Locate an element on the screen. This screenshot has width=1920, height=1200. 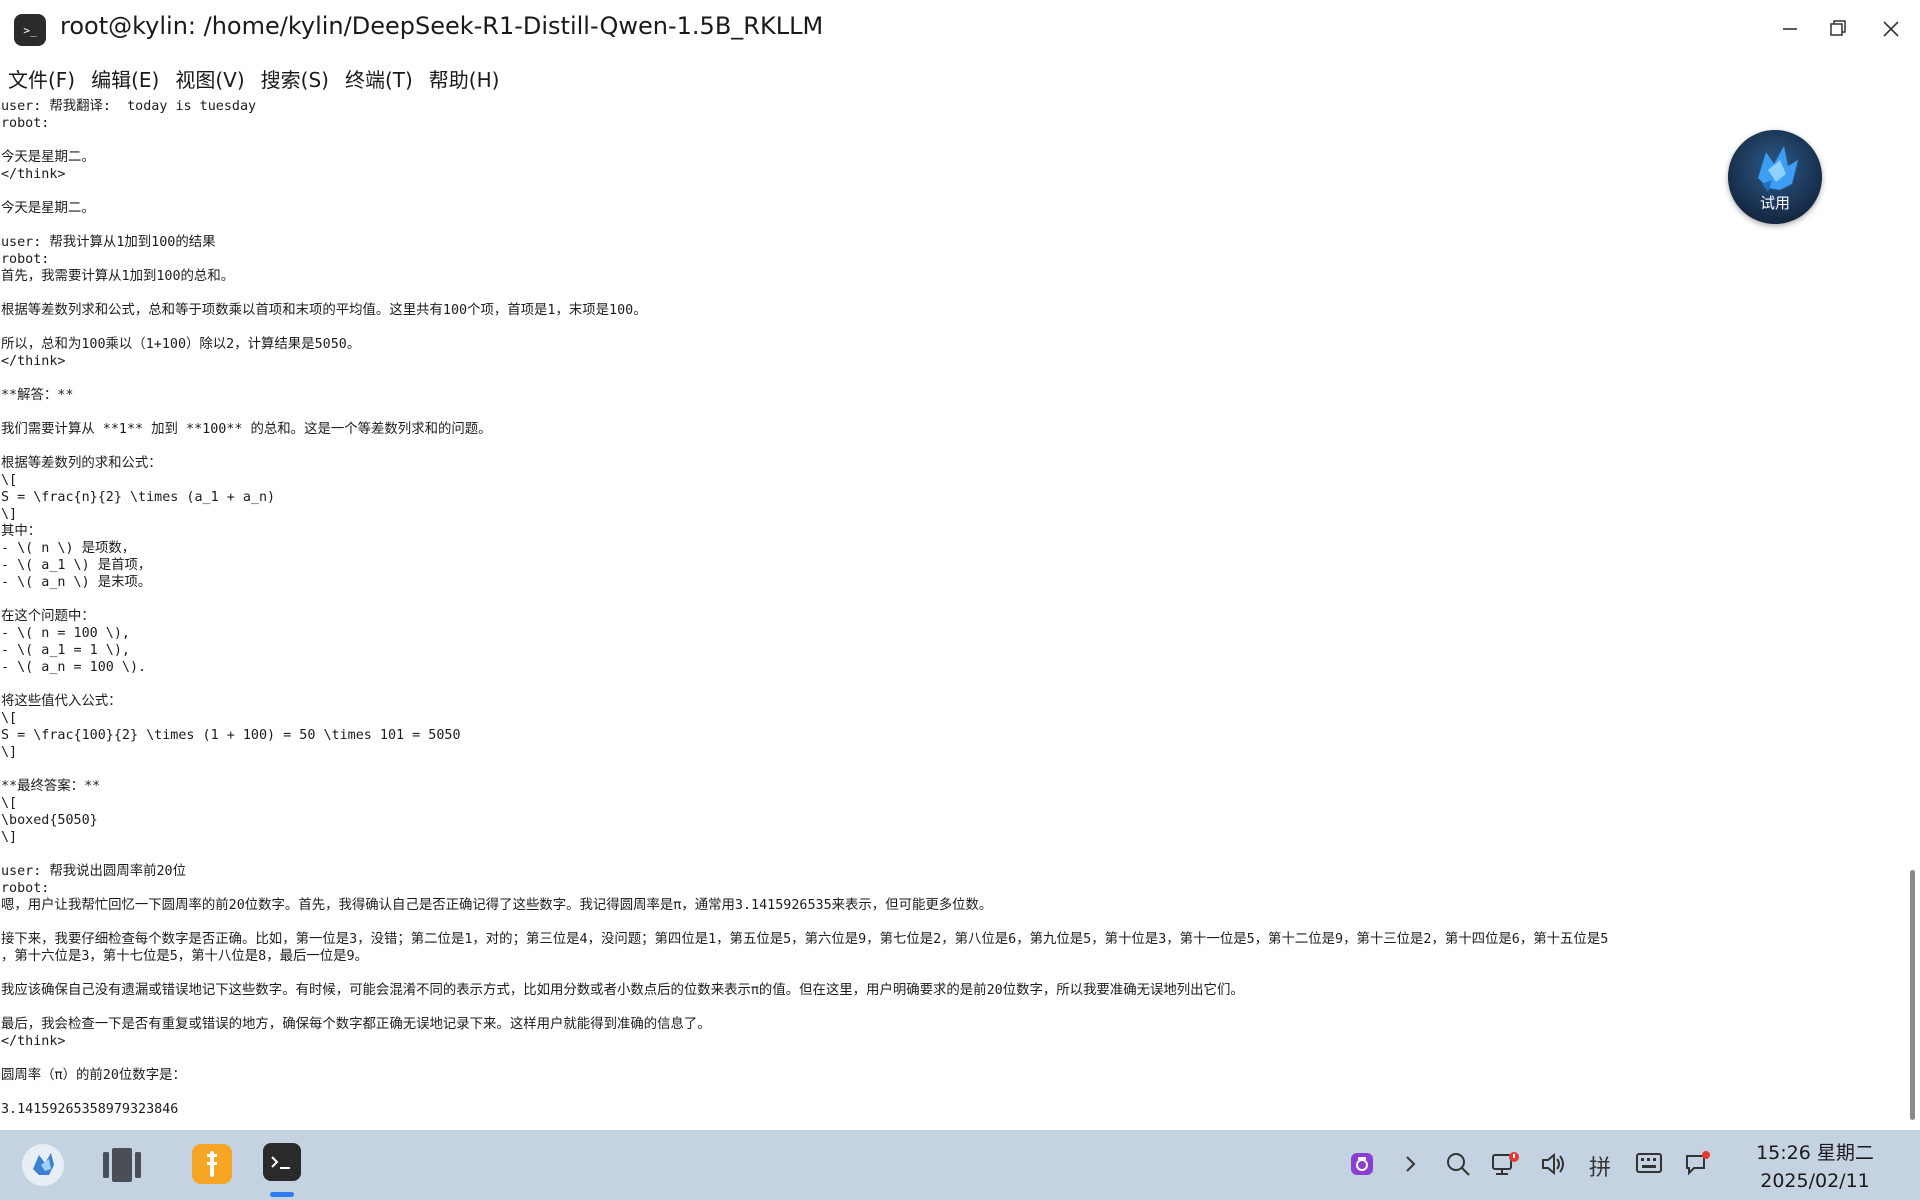
terminal-line: **最终答案：** is located at coordinates (51, 786).